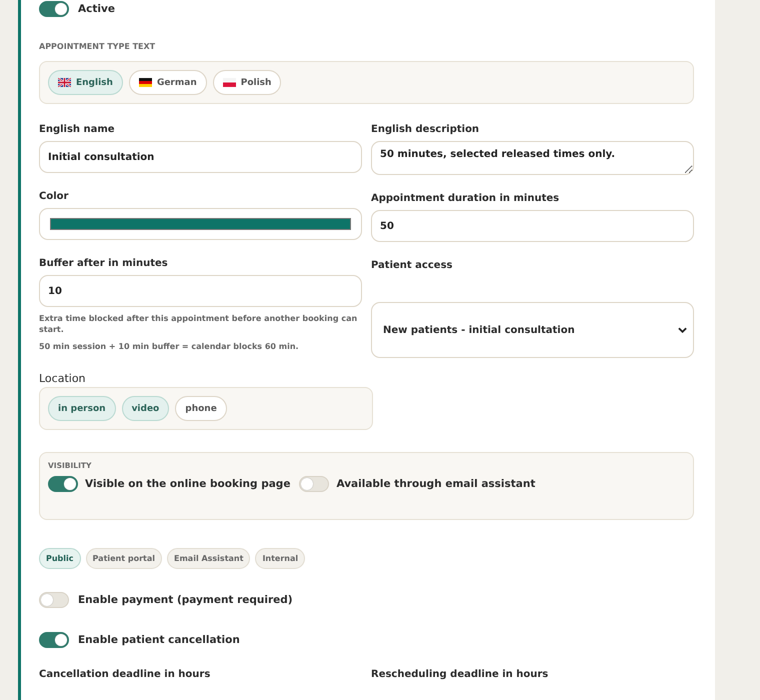  What do you see at coordinates (247, 82) in the screenshot?
I see `language-tab: Polish` at bounding box center [247, 82].